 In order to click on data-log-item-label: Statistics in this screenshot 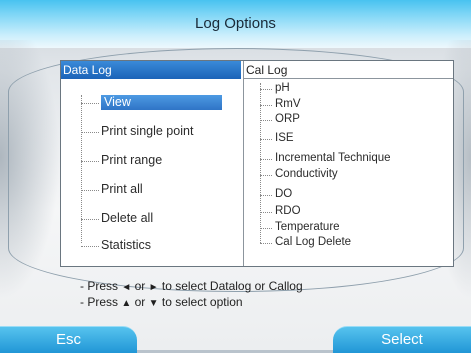, I will do `click(126, 245)`.